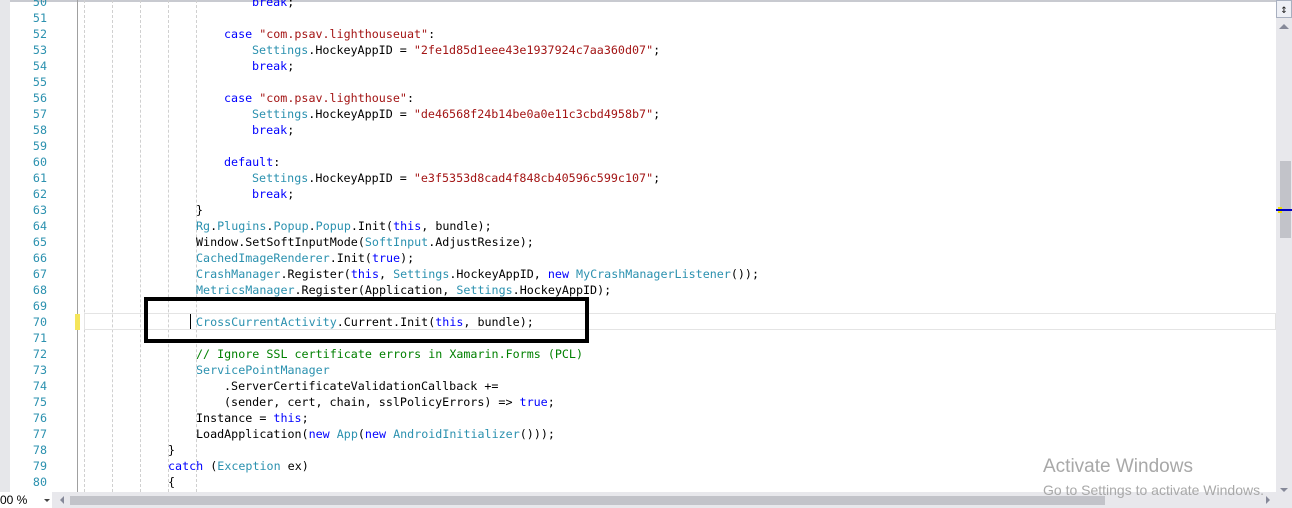 The width and height of the screenshot is (1292, 508). What do you see at coordinates (263, 258) in the screenshot?
I see `code-token: CachedImageRenderer` at bounding box center [263, 258].